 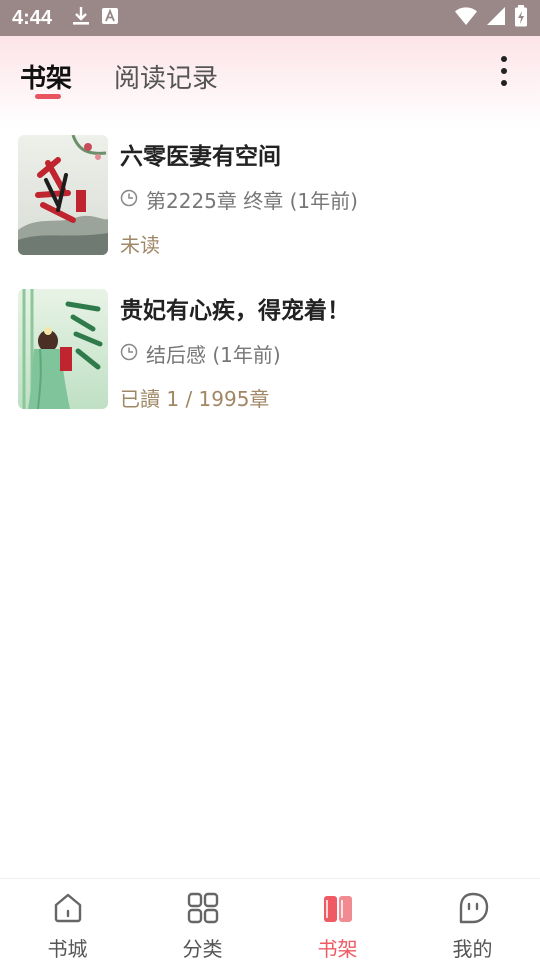 I want to click on grid-icon, so click(x=203, y=910).